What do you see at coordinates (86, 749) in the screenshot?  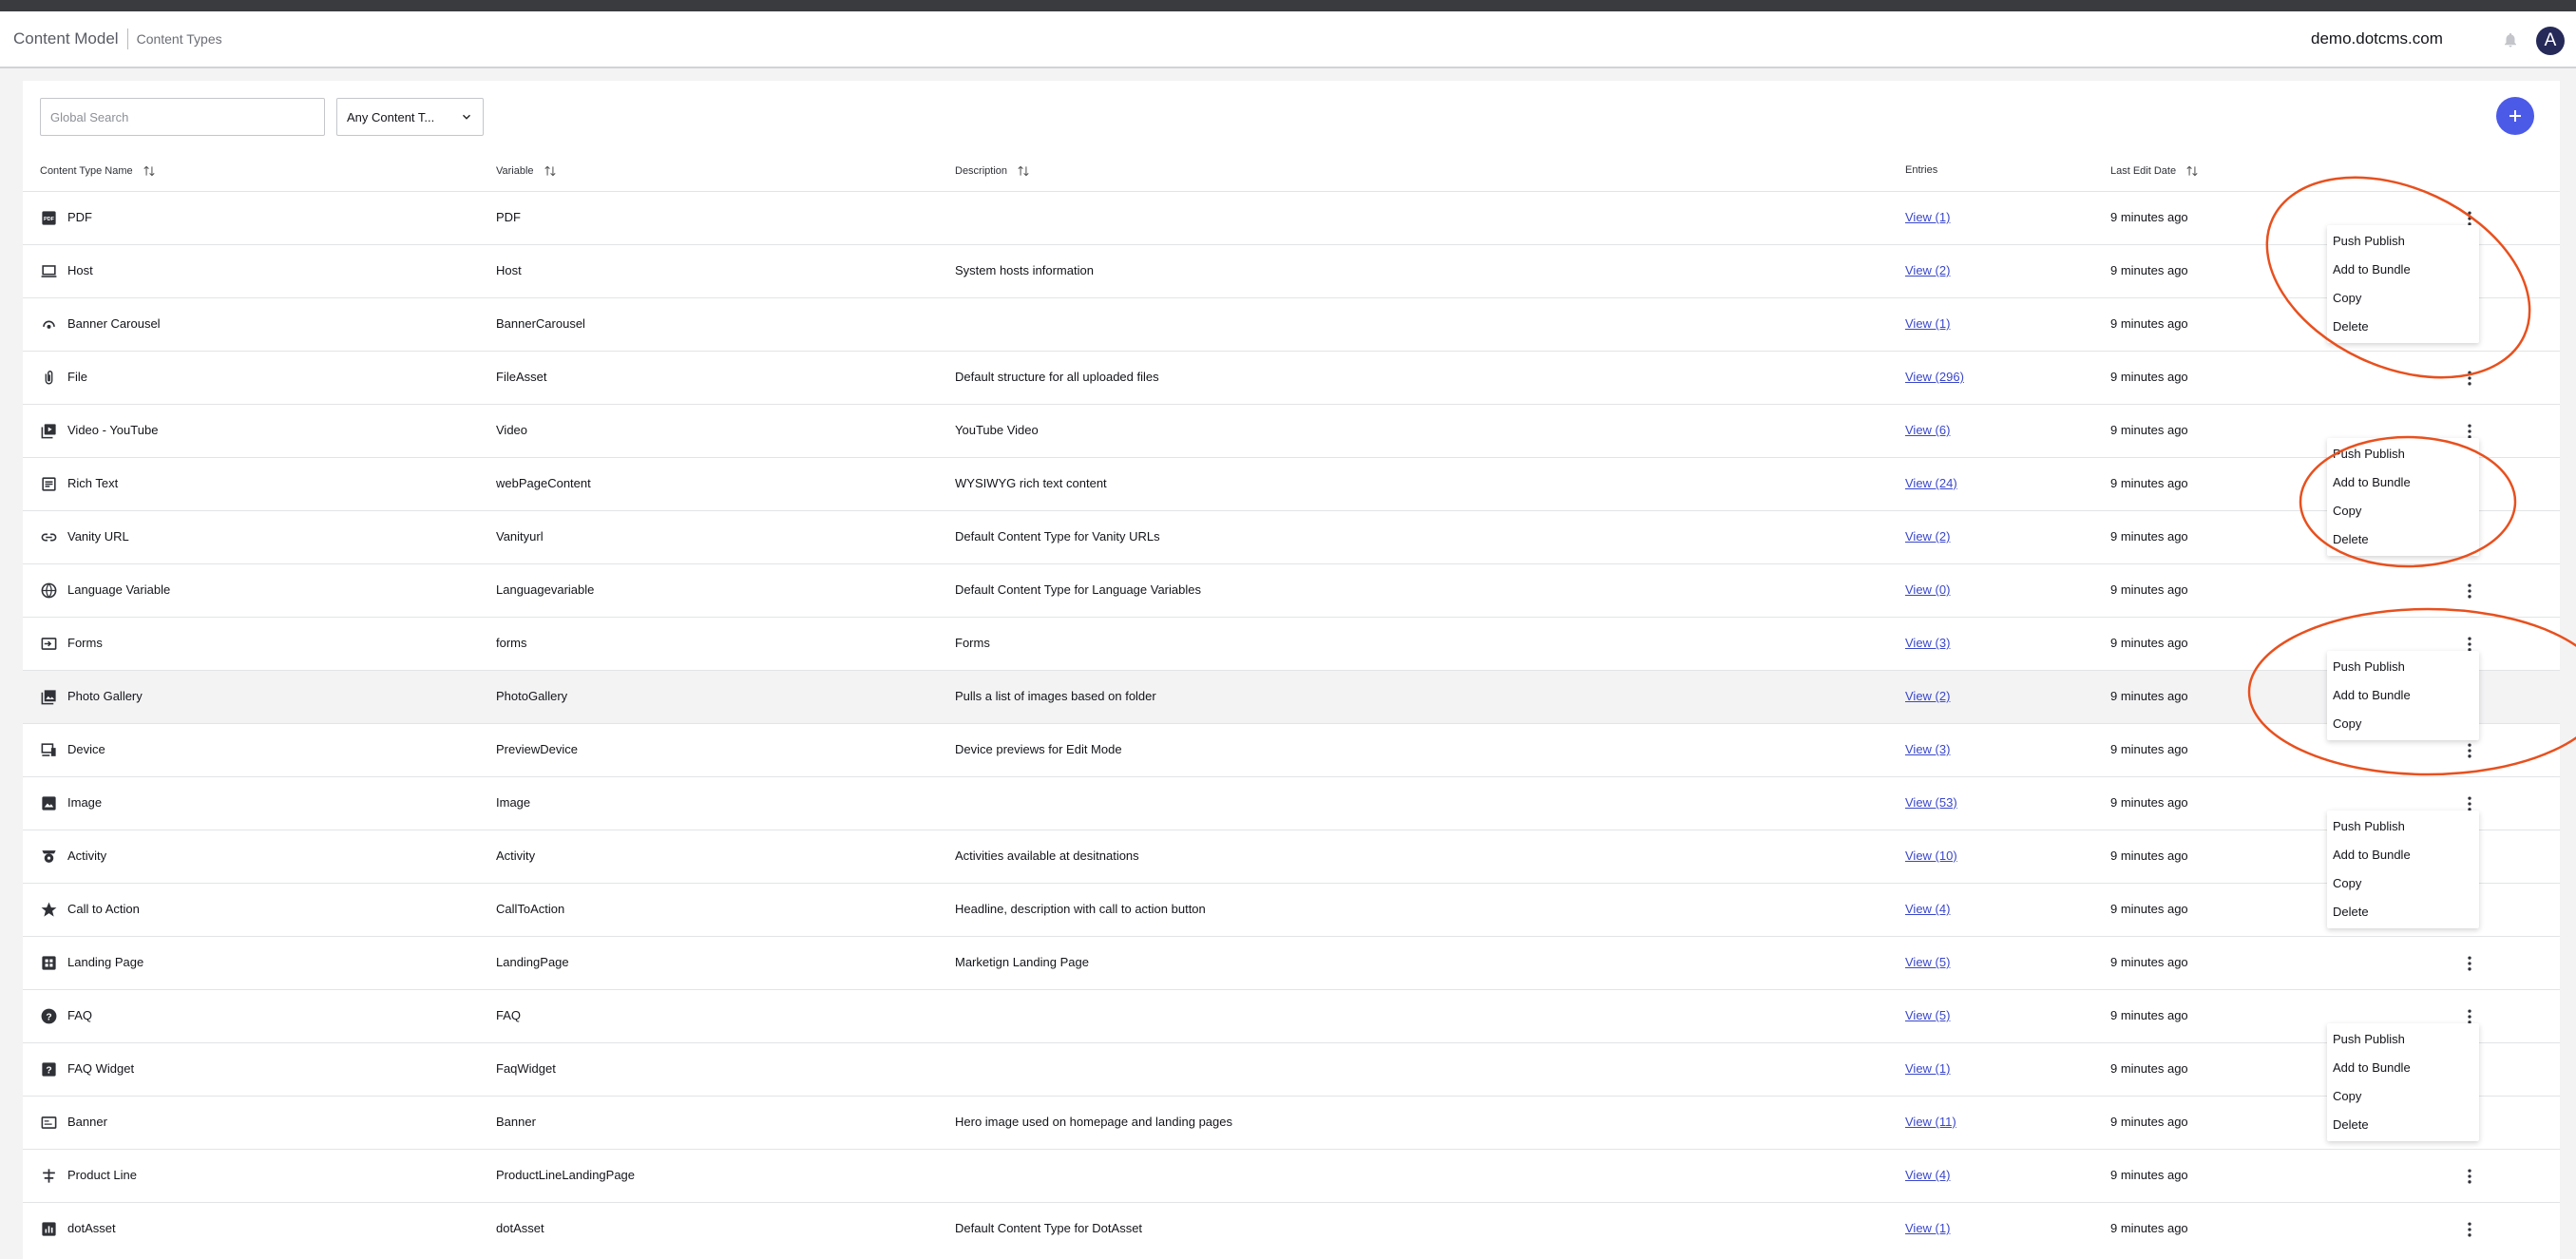 I see `content-type-name: Device` at bounding box center [86, 749].